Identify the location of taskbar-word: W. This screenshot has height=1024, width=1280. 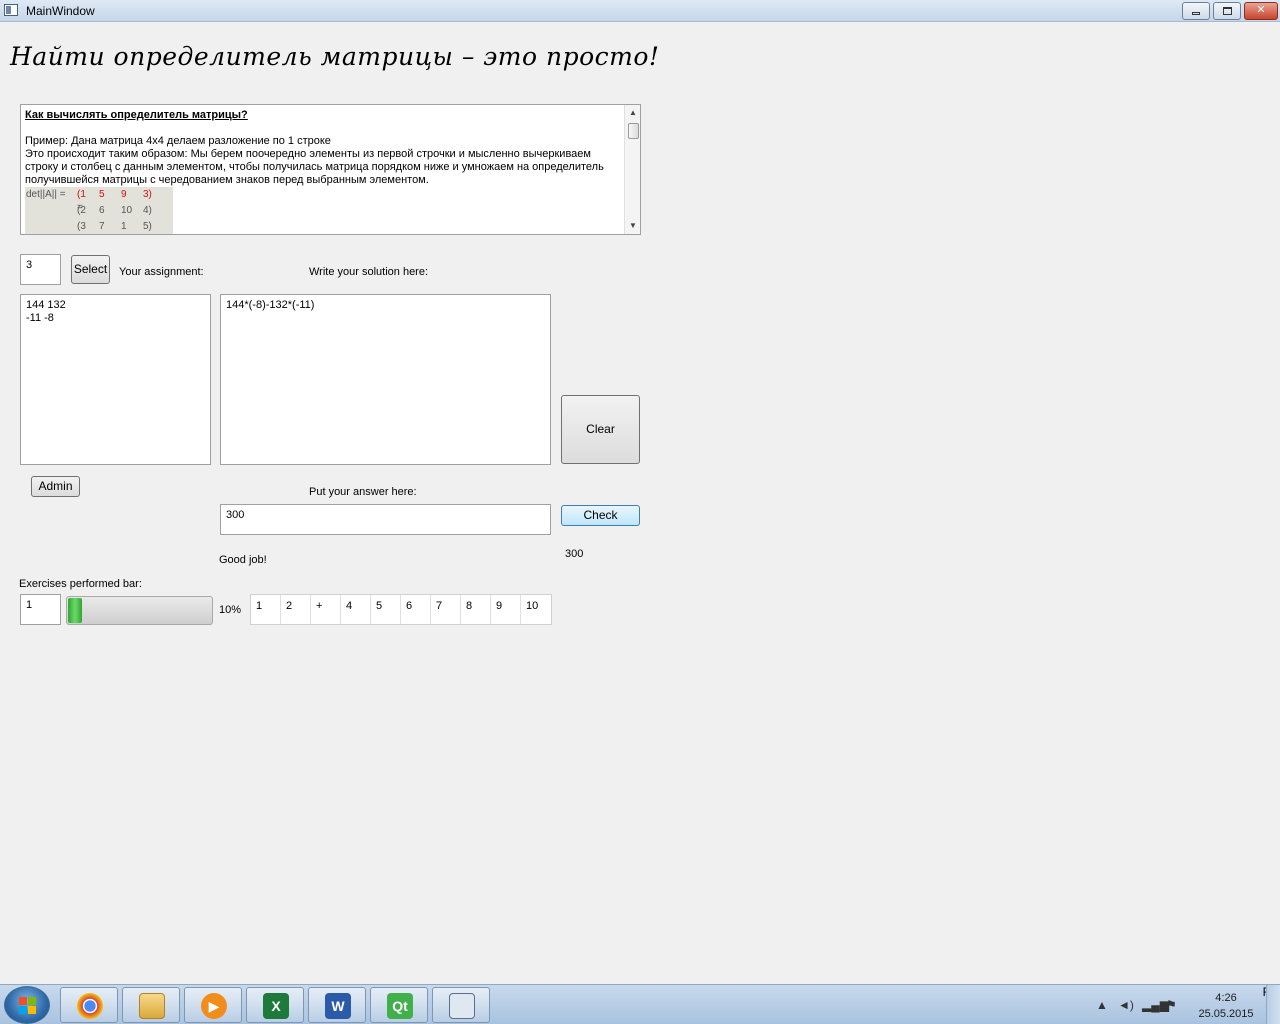
(337, 1005).